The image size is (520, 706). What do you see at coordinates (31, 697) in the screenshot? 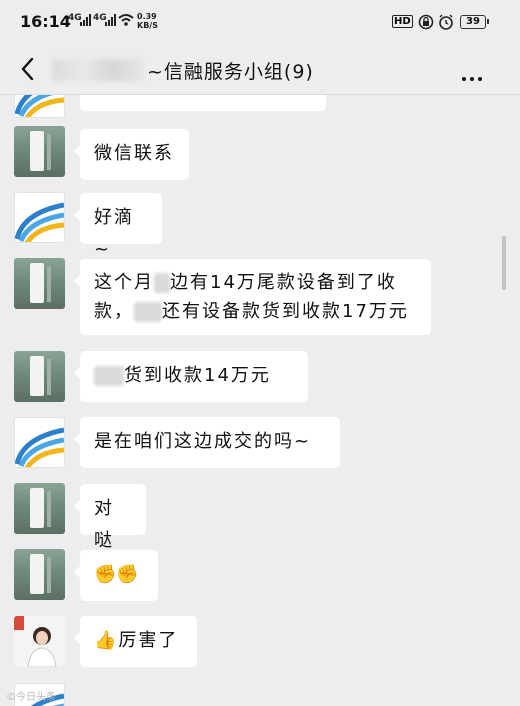
I see `watermark: ©今日头条` at bounding box center [31, 697].